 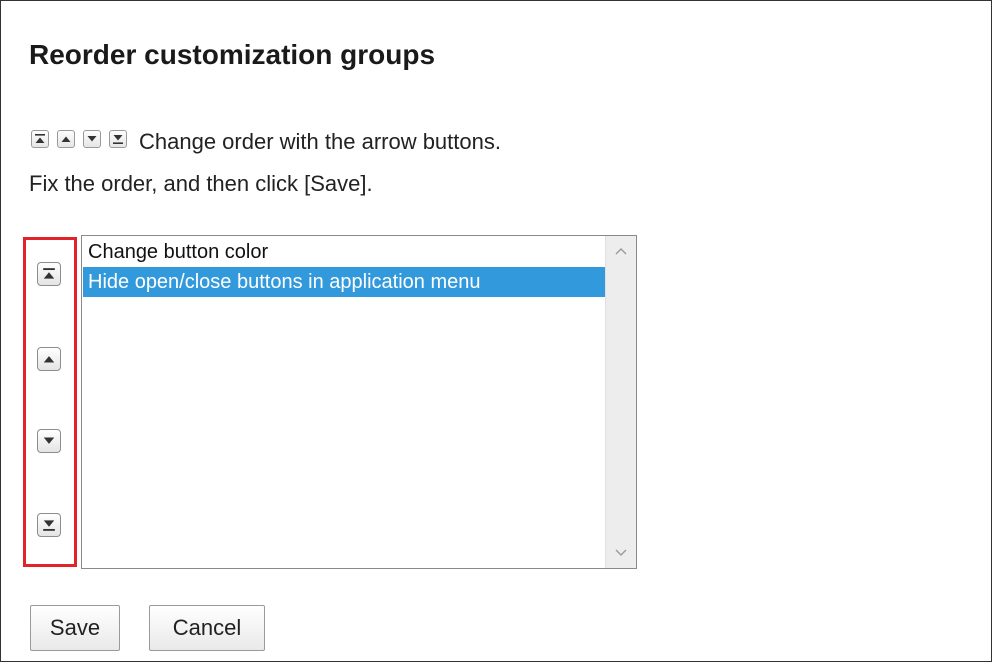 I want to click on move-to-bottom-button, so click(x=49, y=525).